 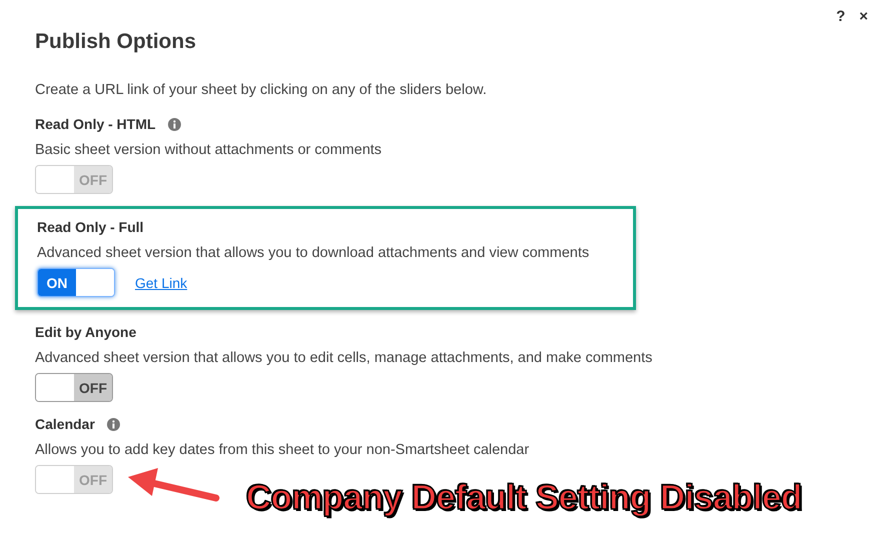 What do you see at coordinates (90, 227) in the screenshot?
I see `option-title: Read Only - Full` at bounding box center [90, 227].